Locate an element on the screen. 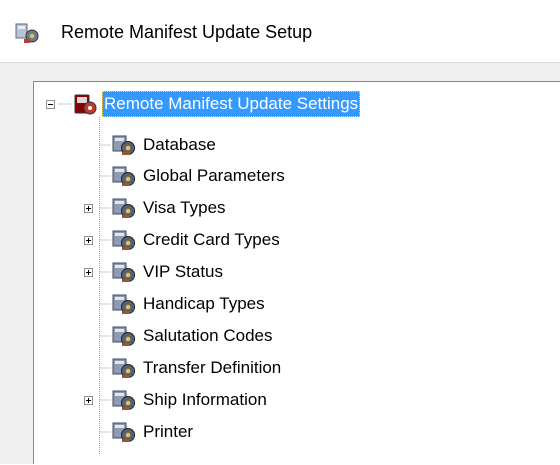  remote-settings-icon is located at coordinates (85, 104).